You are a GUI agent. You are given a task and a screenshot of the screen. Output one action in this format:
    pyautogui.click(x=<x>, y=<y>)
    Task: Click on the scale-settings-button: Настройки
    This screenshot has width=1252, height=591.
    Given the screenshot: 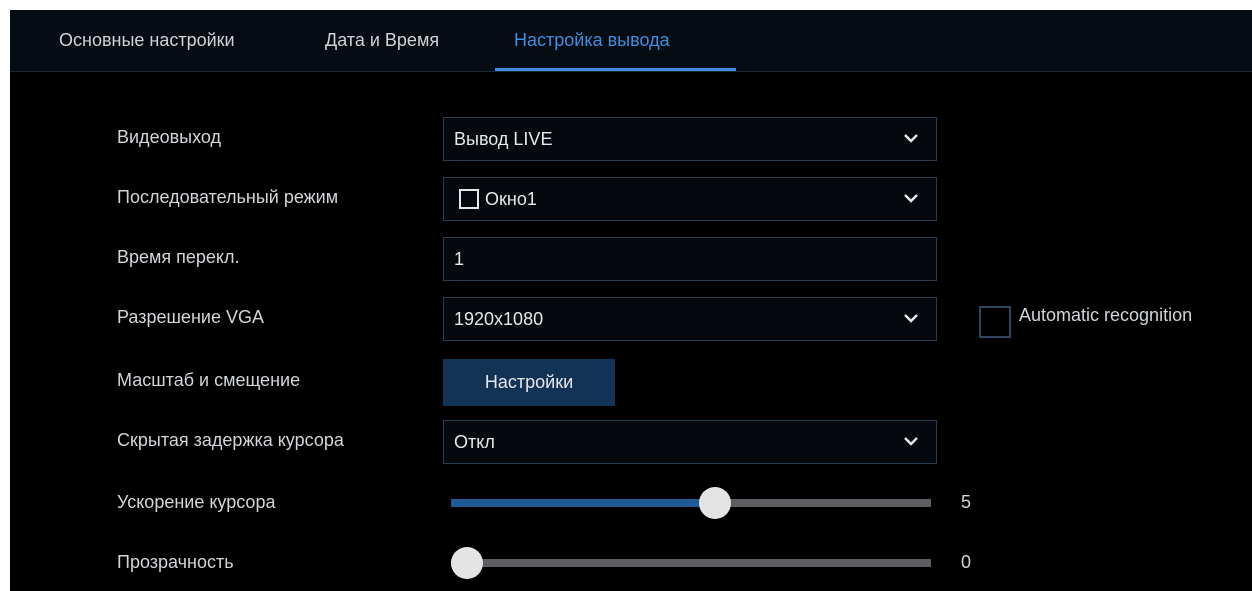 What is the action you would take?
    pyautogui.click(x=529, y=382)
    